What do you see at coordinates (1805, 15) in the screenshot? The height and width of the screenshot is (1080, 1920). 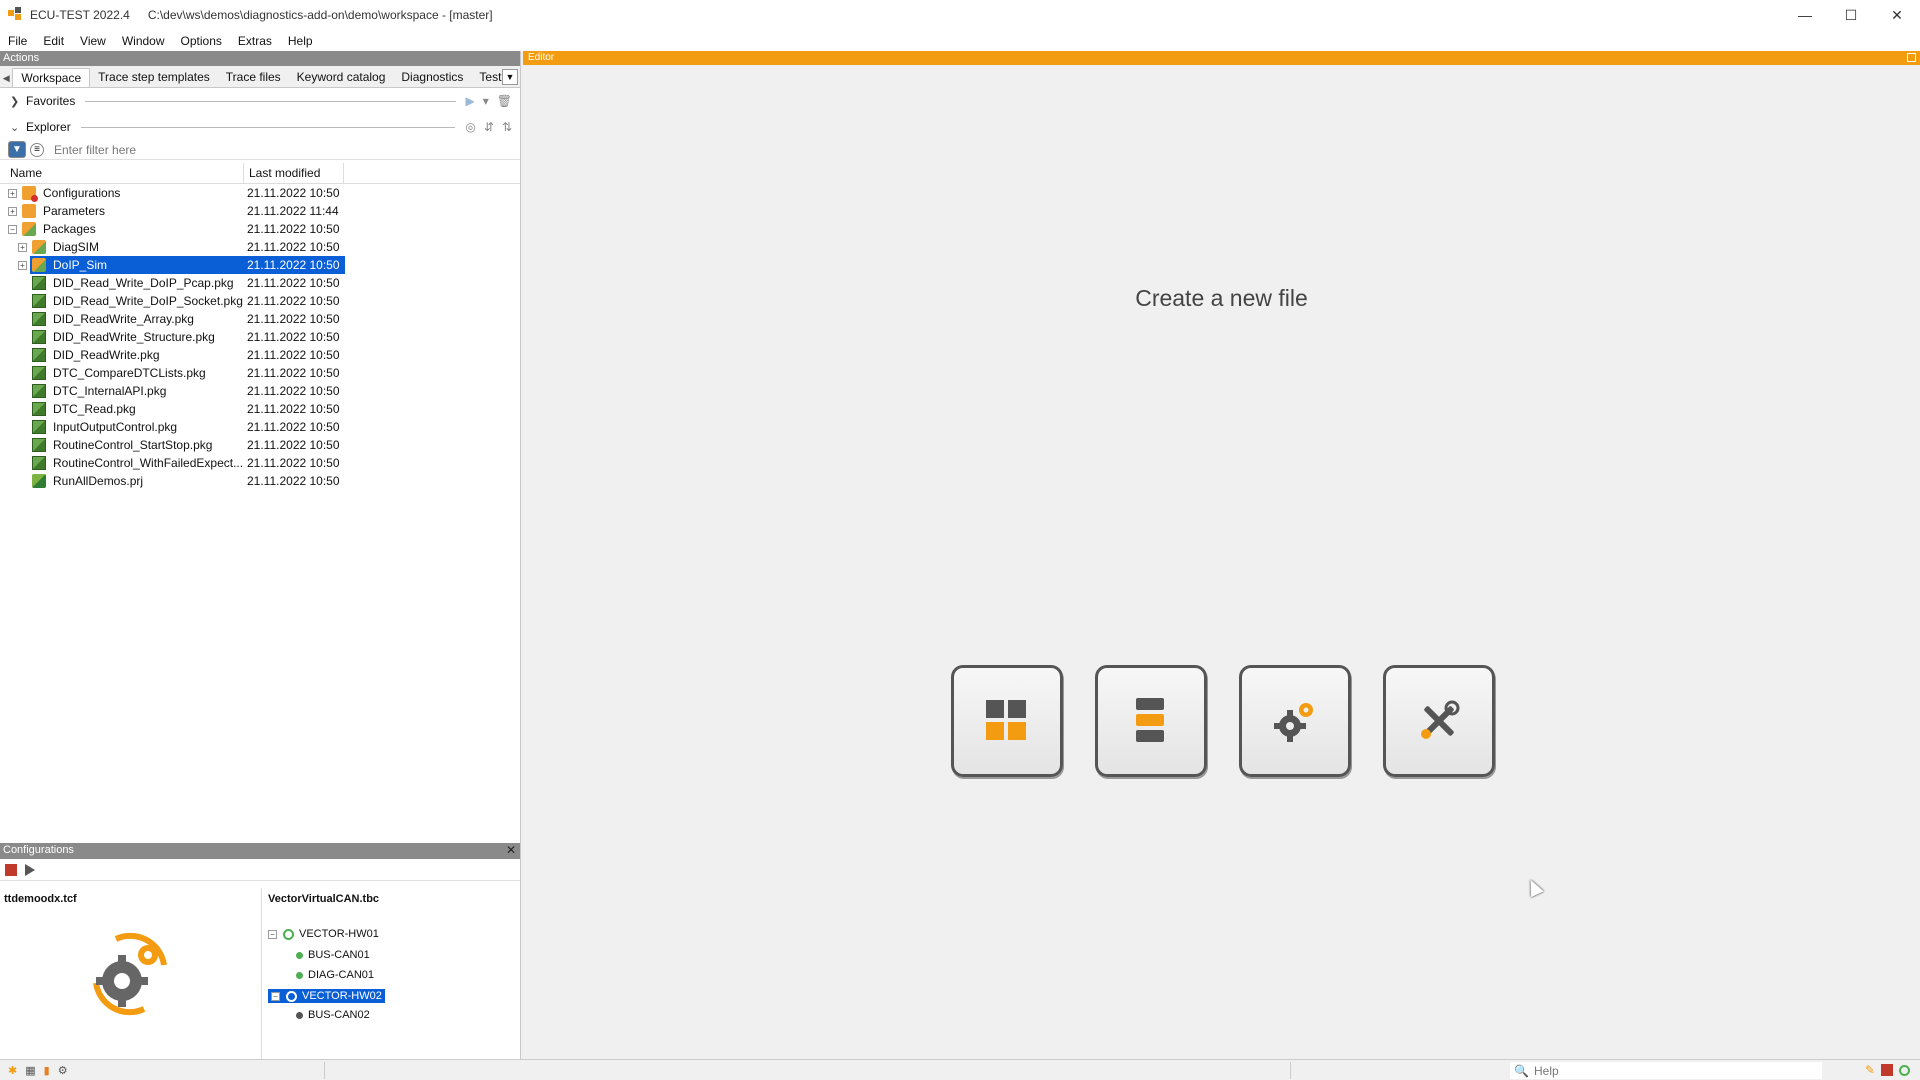 I see `minimize-button: —` at bounding box center [1805, 15].